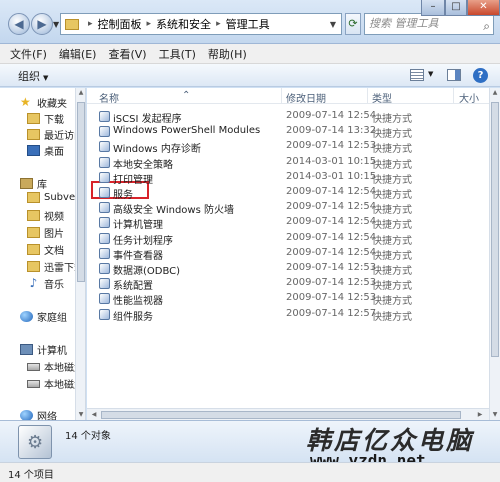 This screenshot has height=482, width=500. Describe the element at coordinates (486, 26) in the screenshot. I see `search-icon: ⌕` at that location.